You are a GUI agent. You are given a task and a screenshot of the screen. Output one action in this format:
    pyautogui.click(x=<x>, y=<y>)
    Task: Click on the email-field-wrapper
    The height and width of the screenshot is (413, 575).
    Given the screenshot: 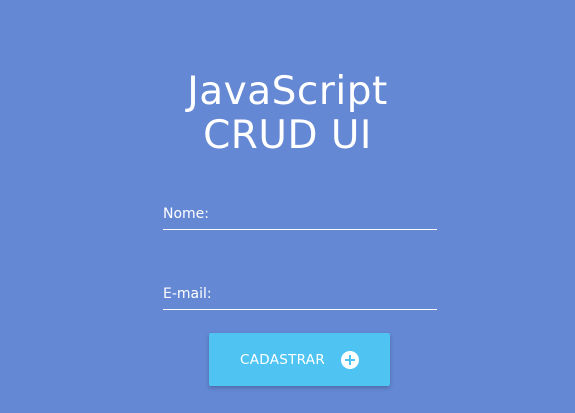 What is the action you would take?
    pyautogui.click(x=300, y=296)
    